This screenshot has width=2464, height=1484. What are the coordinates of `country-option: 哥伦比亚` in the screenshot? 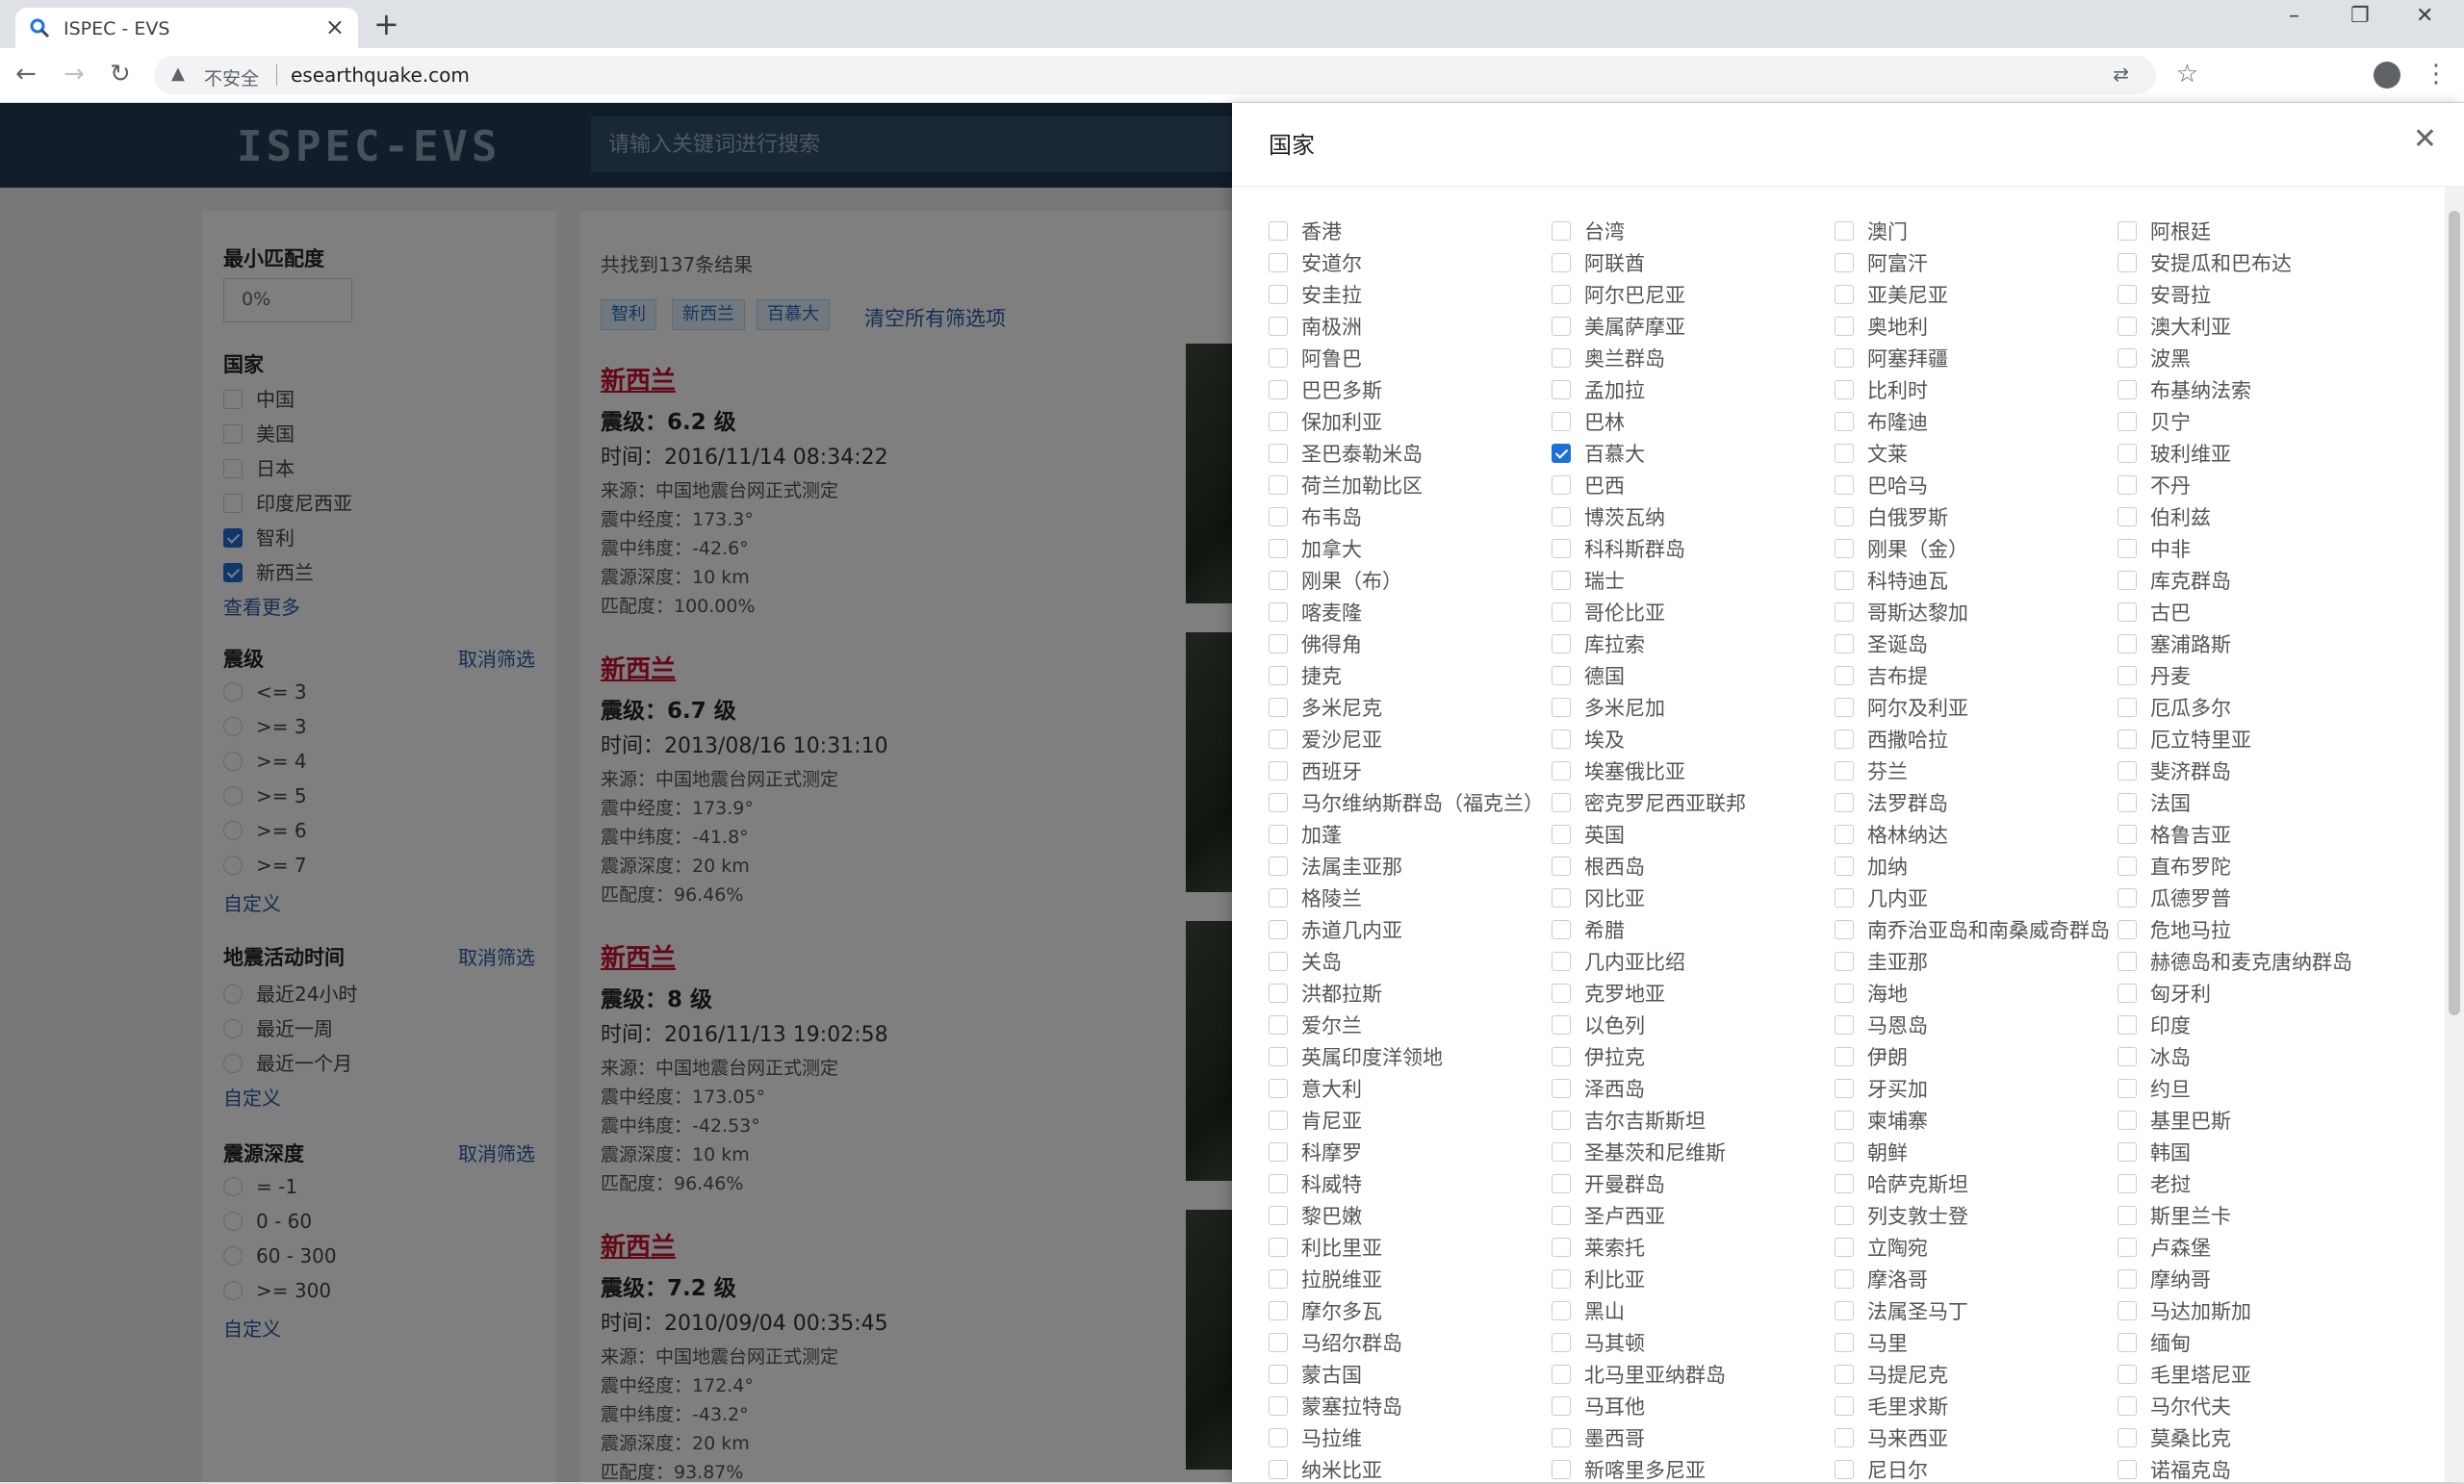 It's located at (1608, 613).